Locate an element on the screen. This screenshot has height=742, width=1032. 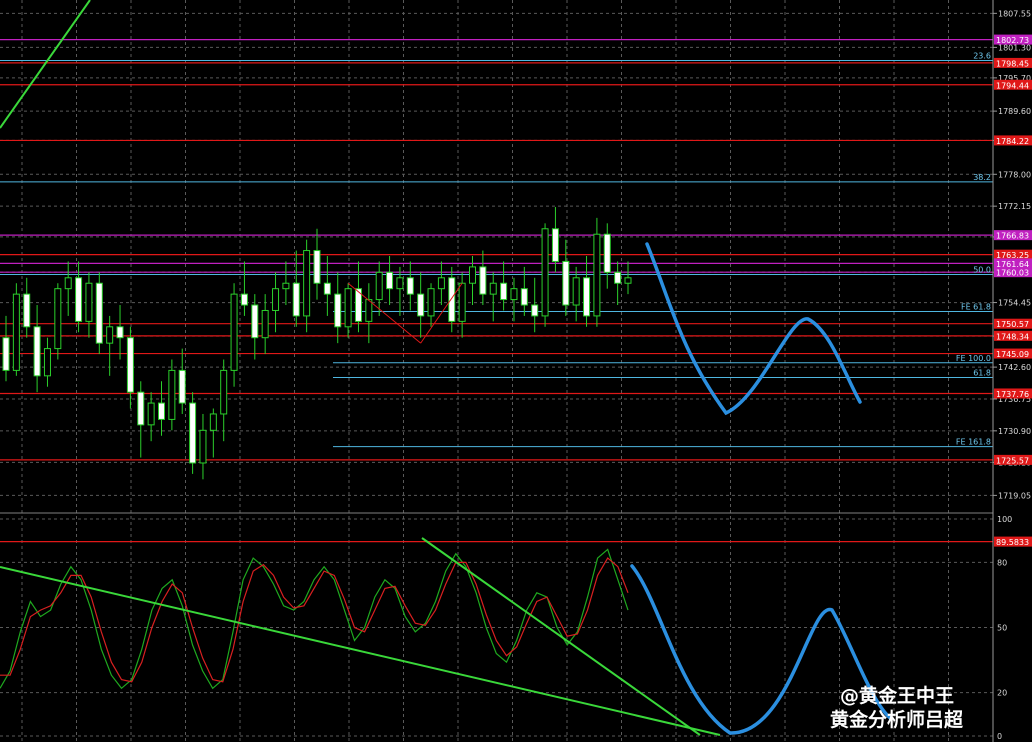
forecast-curve-oscillator is located at coordinates (761, 649).